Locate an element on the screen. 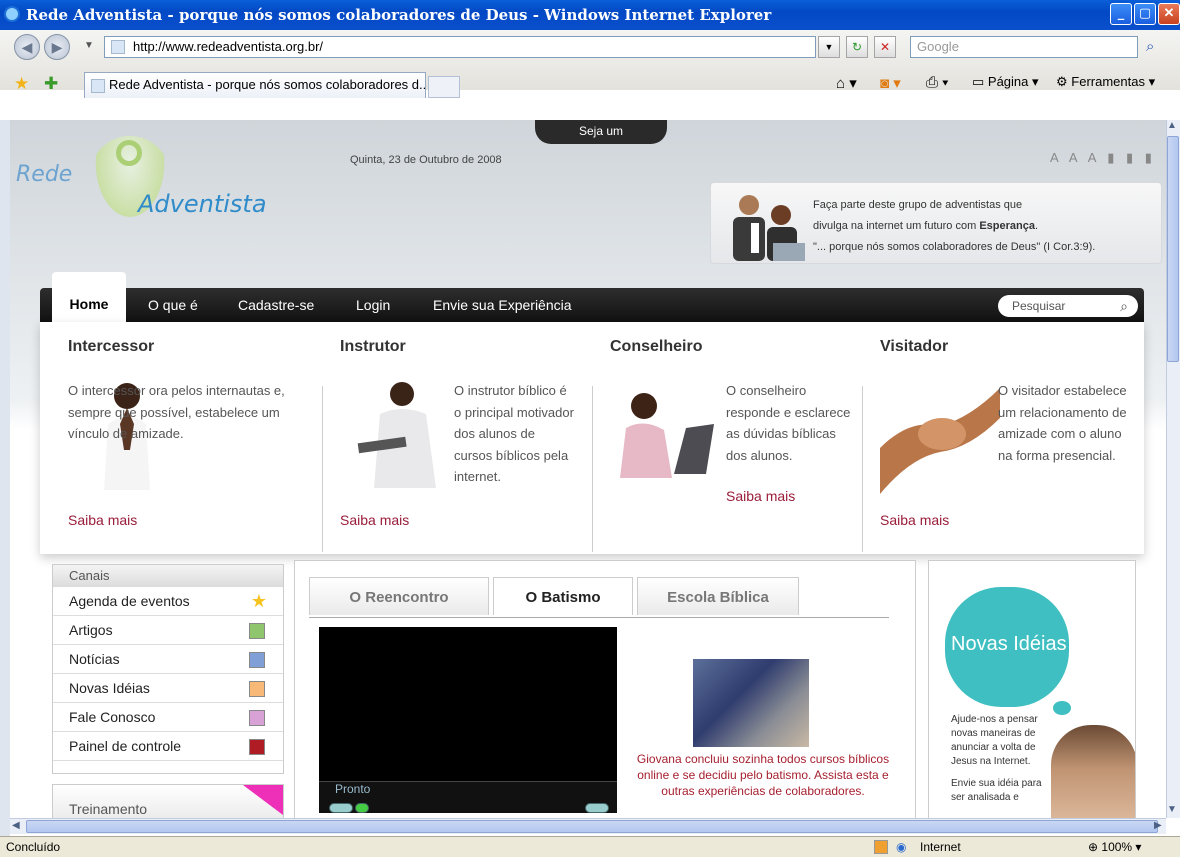  canais-item-label: Novas Idéias is located at coordinates (109, 688).